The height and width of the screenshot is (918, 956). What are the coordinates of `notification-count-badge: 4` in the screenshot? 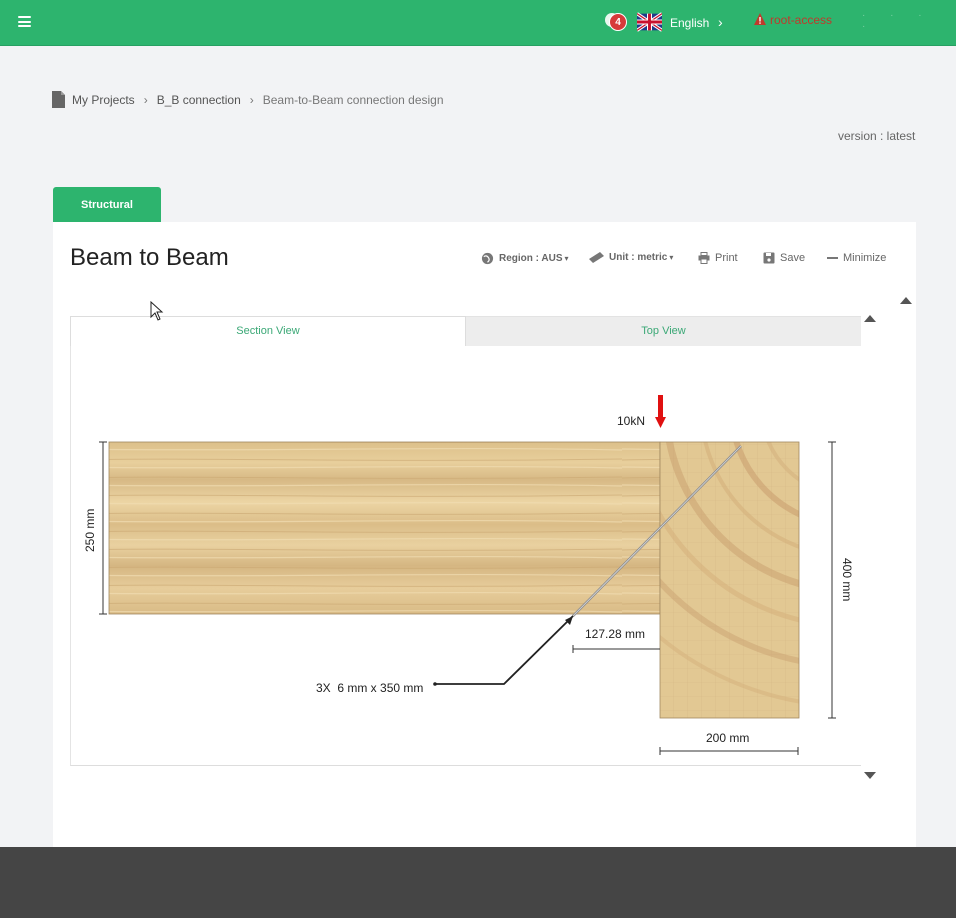 It's located at (618, 22).